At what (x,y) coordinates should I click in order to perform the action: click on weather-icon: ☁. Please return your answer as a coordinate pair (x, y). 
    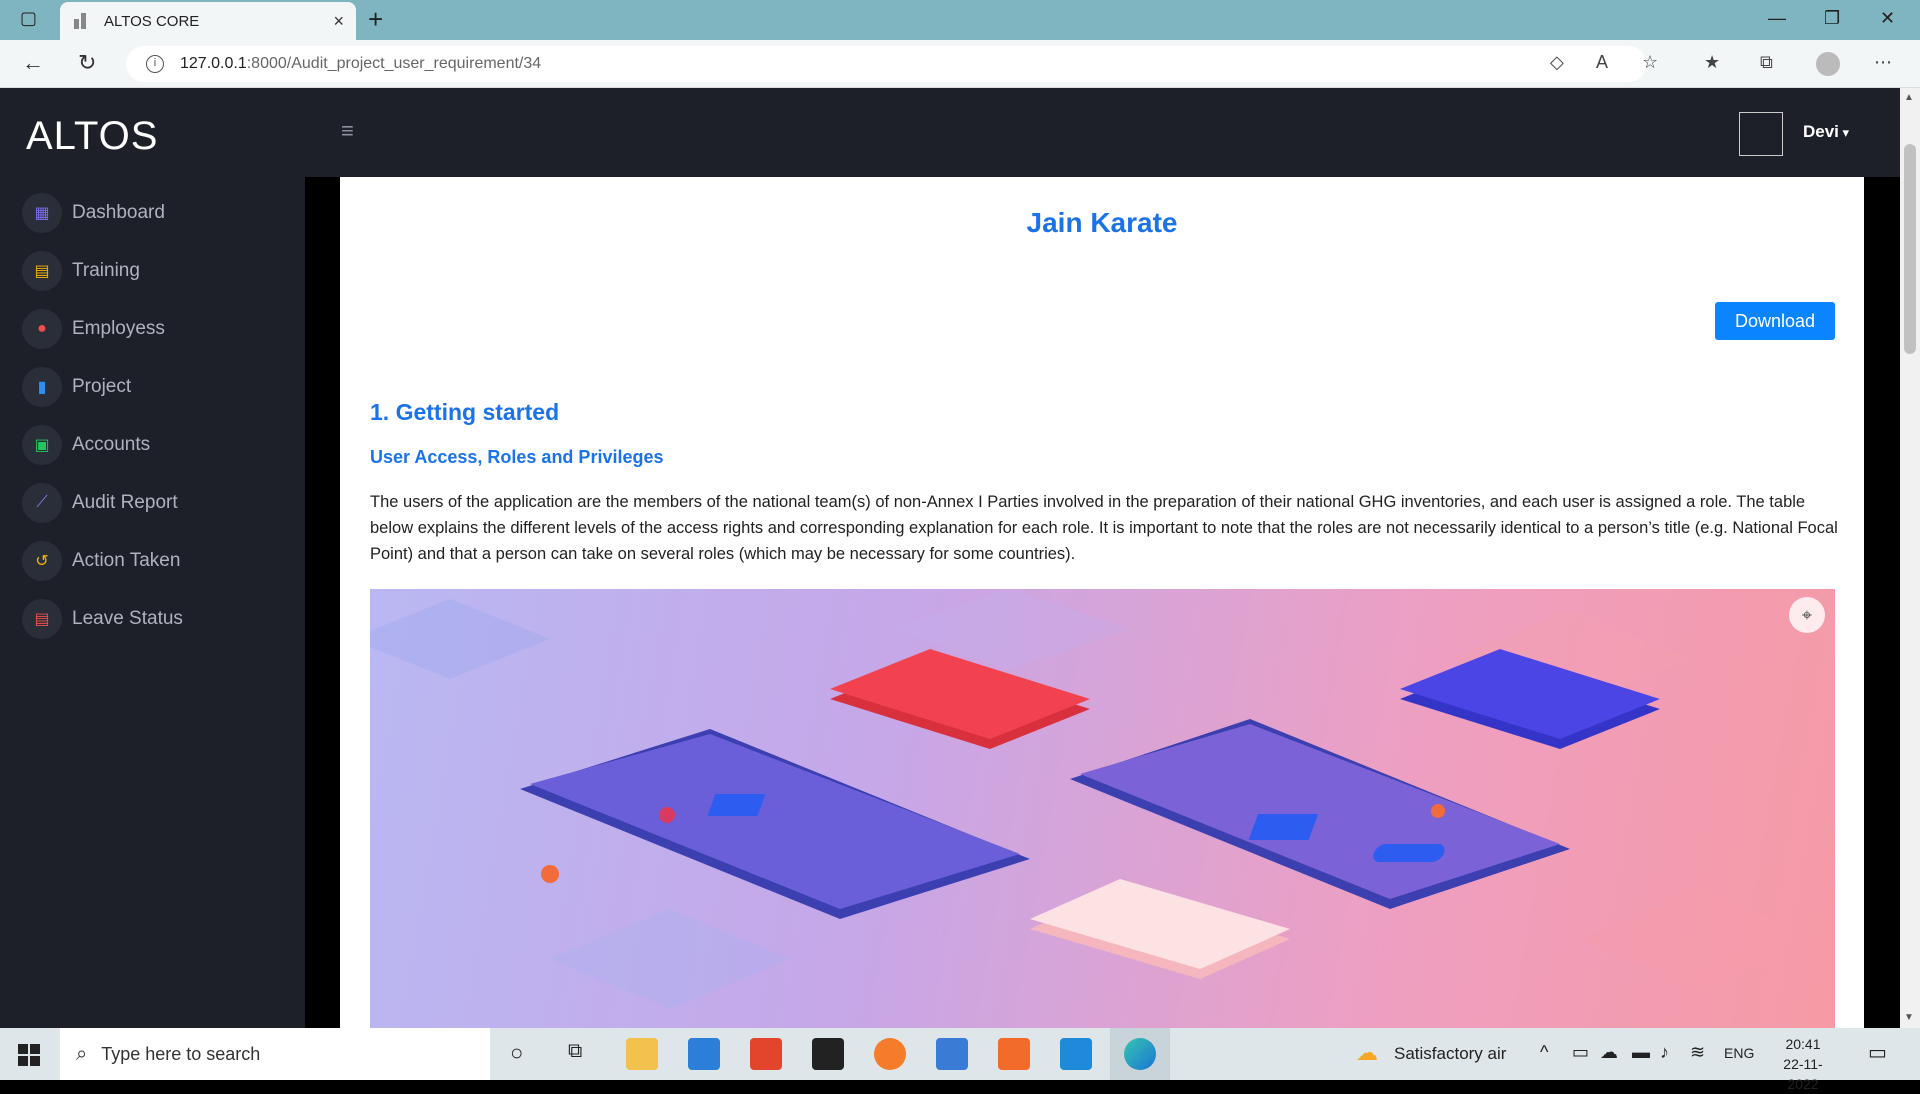
    Looking at the image, I should click on (1367, 1053).